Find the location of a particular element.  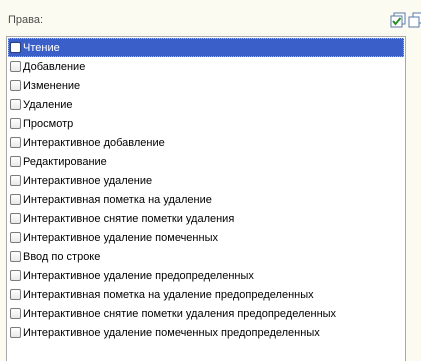

list-item-label: Редактирование is located at coordinates (65, 161).